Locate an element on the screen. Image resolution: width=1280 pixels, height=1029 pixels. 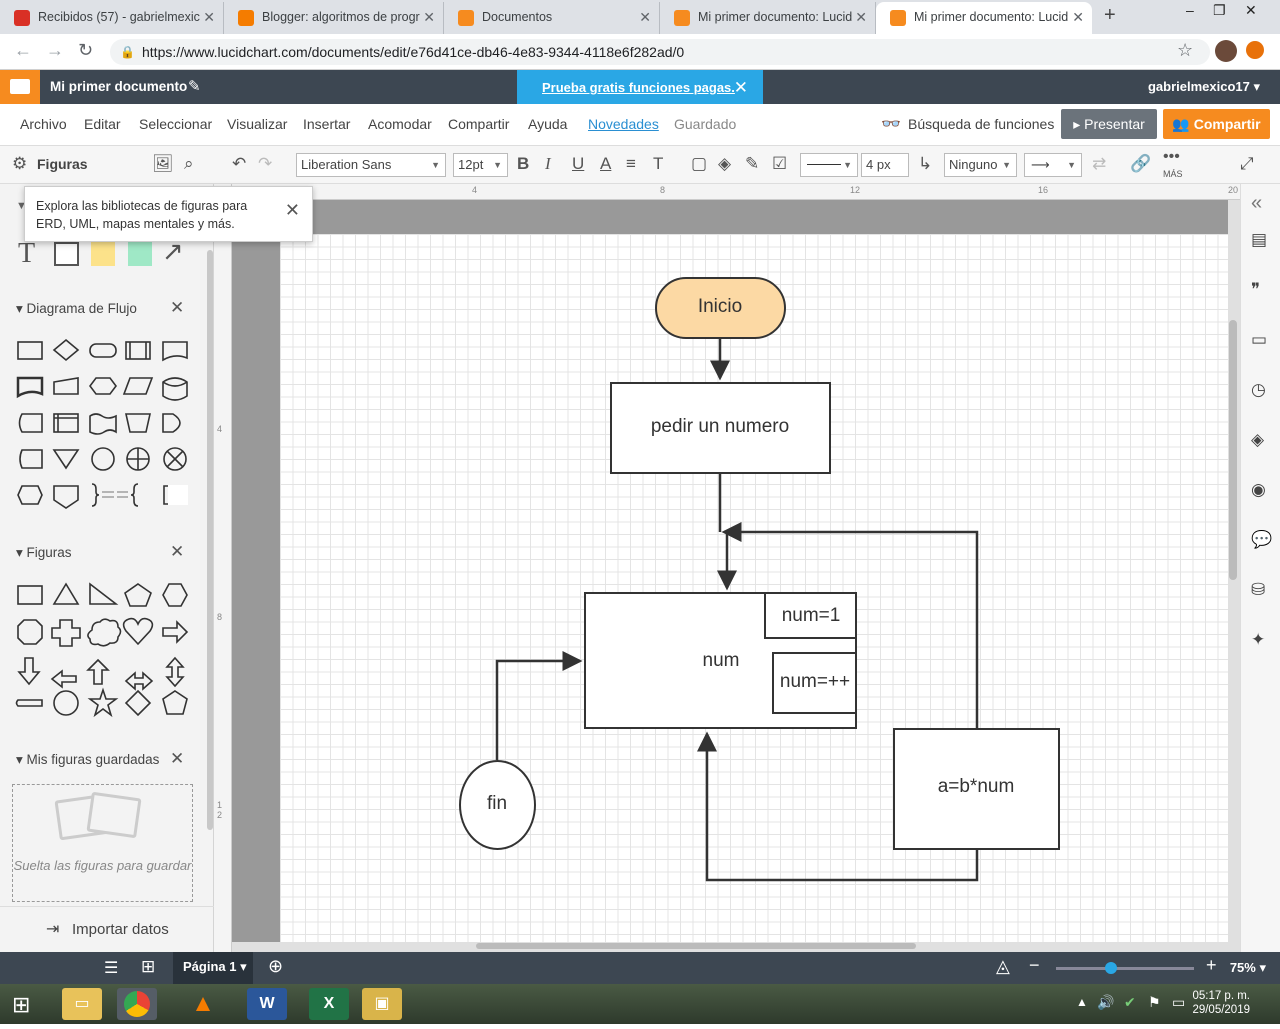
extension-icon is located at coordinates (1255, 50).